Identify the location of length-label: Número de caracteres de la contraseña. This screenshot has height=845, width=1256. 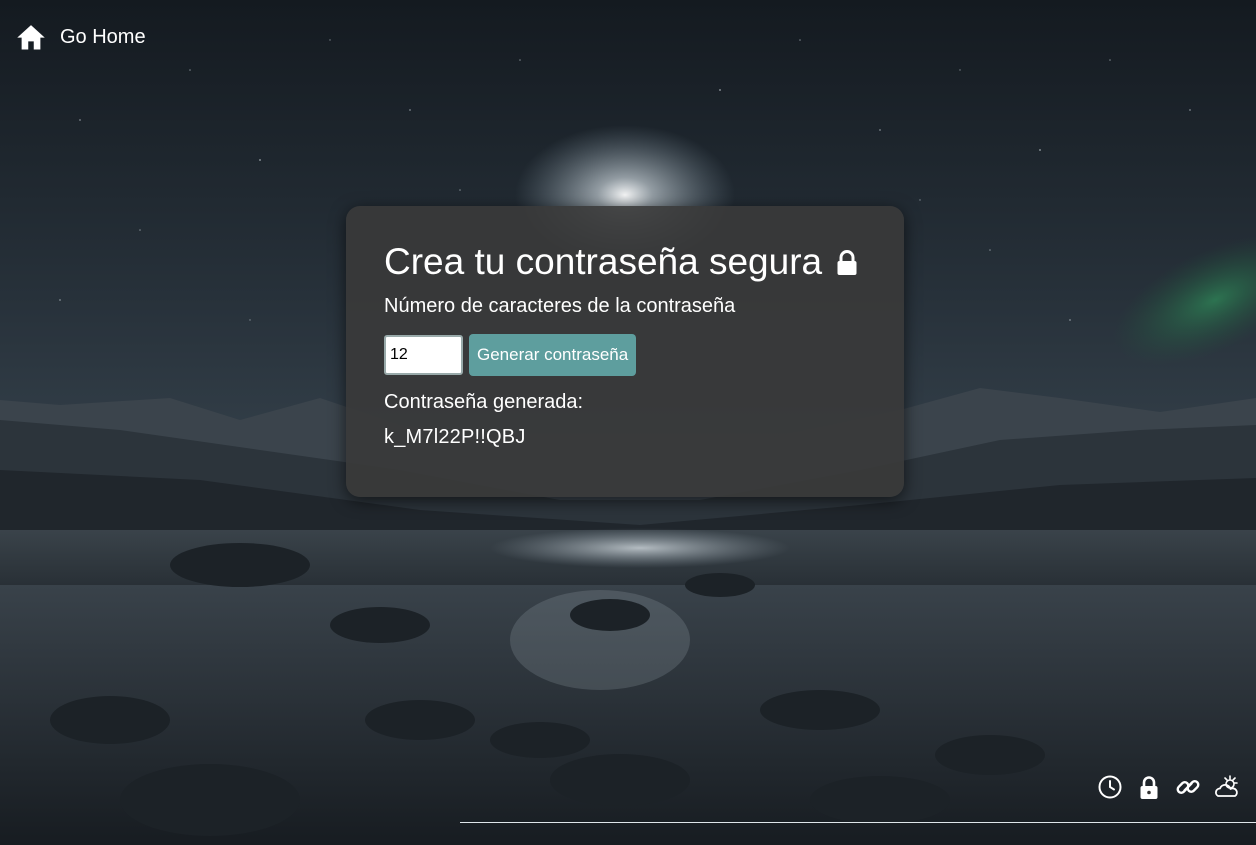
(560, 306).